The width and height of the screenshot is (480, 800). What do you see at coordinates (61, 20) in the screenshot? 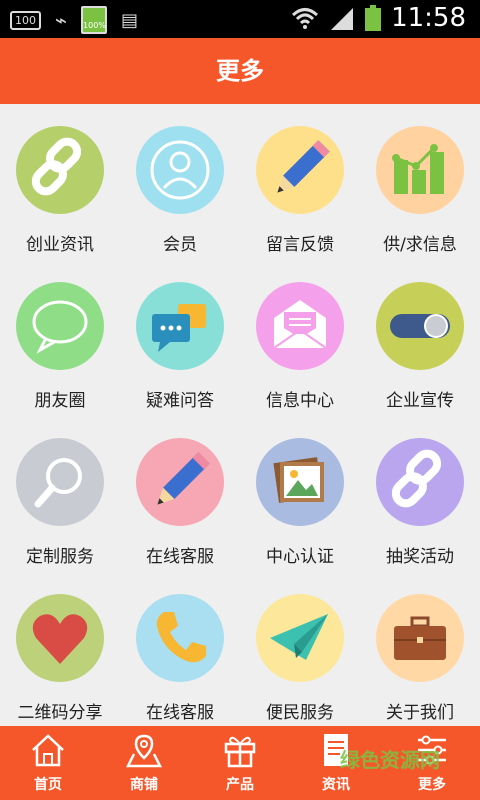
I see `usb-icon: ⌁` at bounding box center [61, 20].